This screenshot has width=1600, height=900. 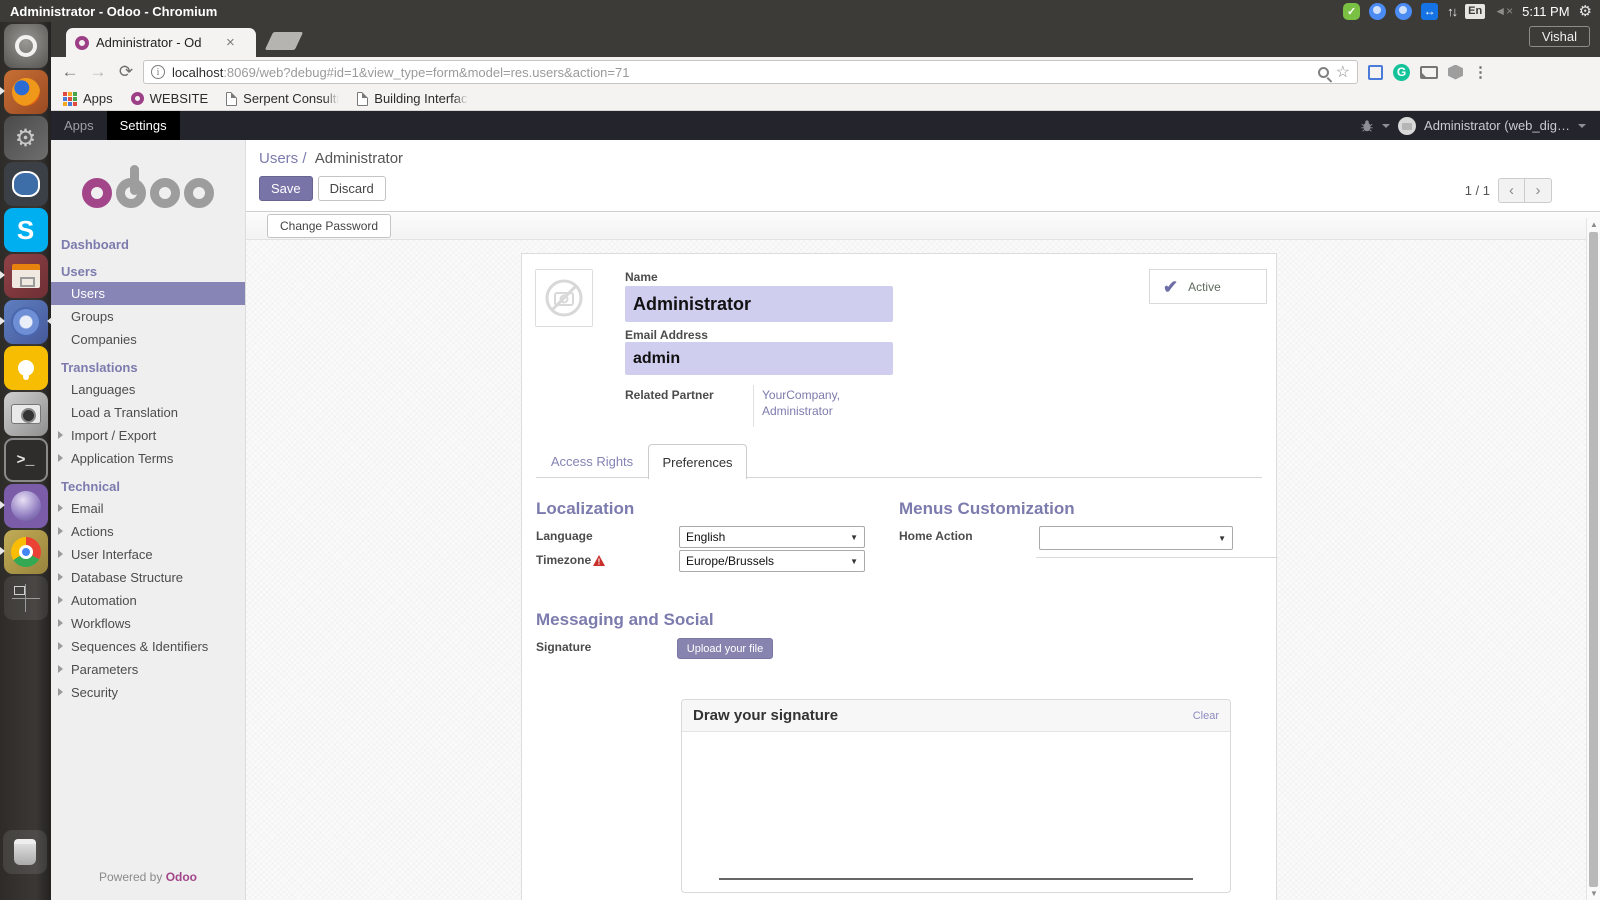 I want to click on save-button: Save, so click(x=286, y=188).